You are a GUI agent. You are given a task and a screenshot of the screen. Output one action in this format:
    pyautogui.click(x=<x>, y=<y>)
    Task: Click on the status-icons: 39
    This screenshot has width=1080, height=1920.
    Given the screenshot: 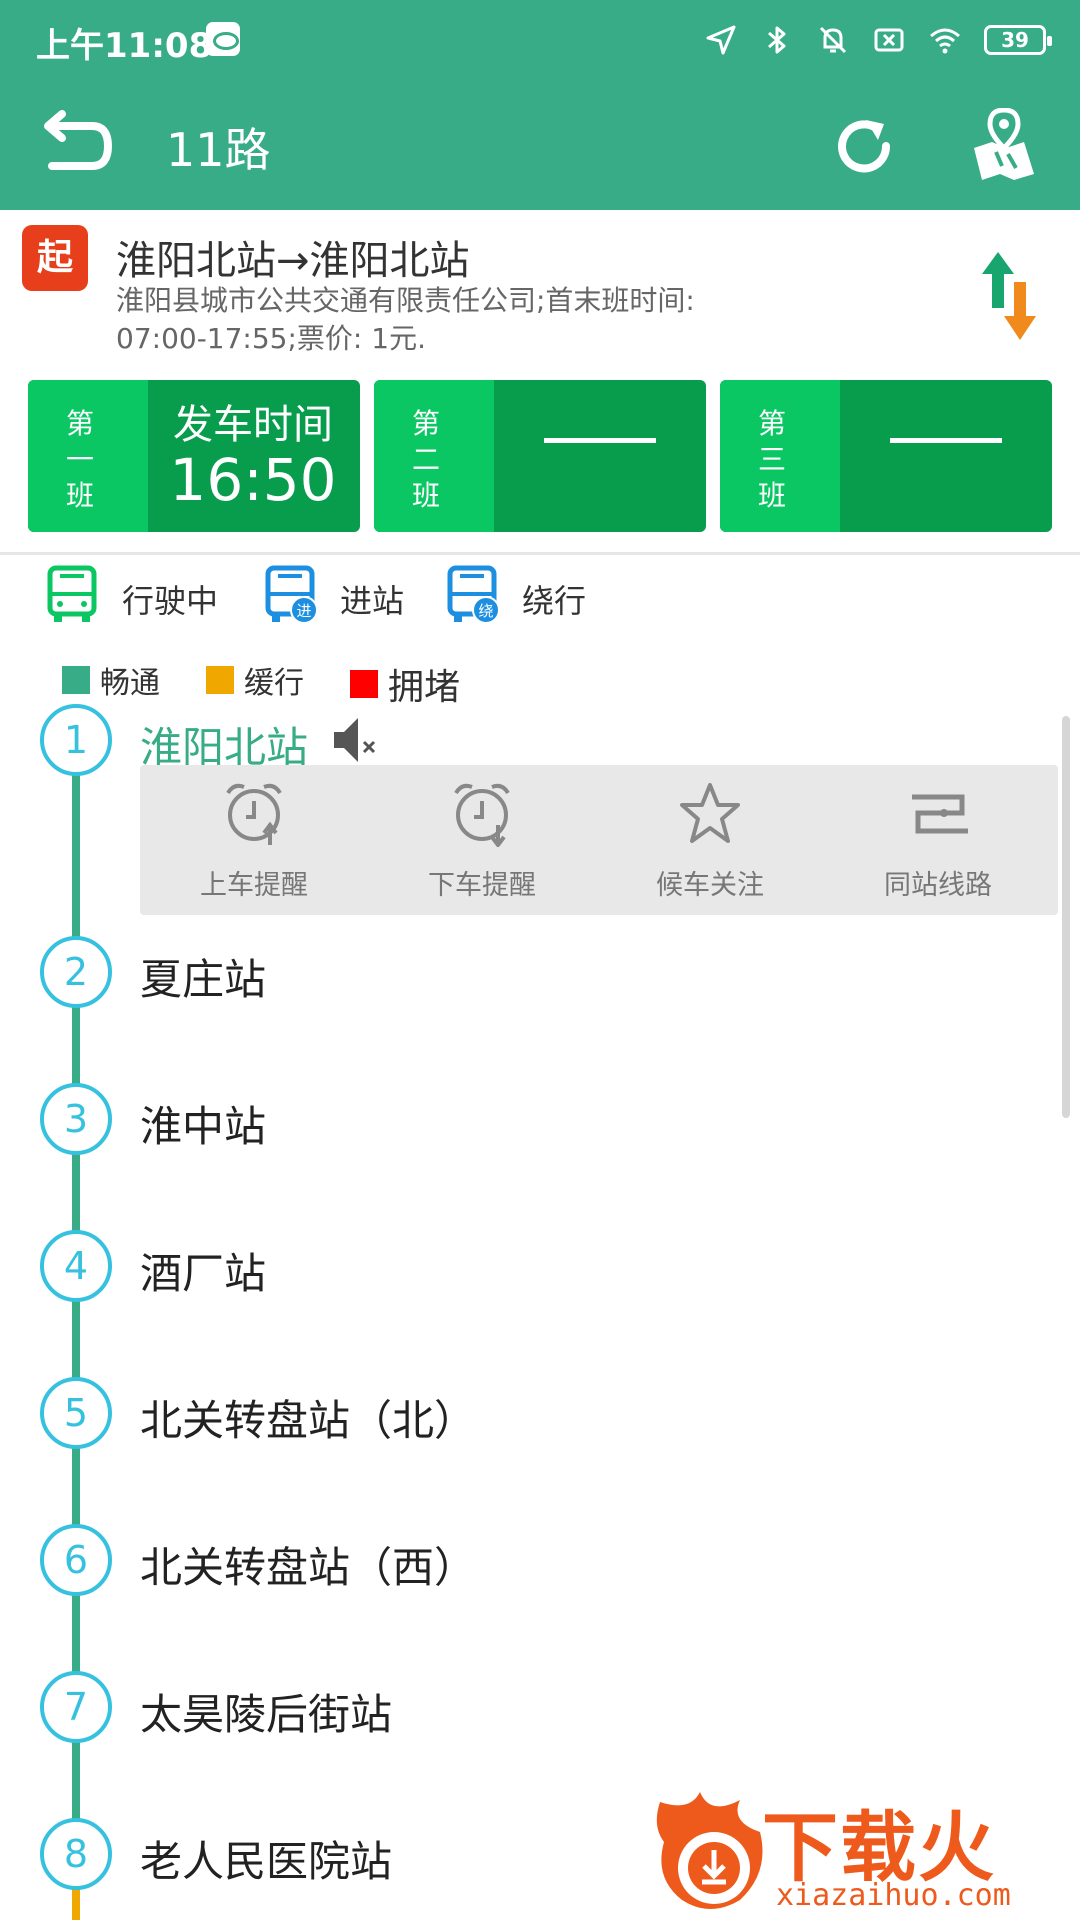 What is the action you would take?
    pyautogui.click(x=878, y=40)
    